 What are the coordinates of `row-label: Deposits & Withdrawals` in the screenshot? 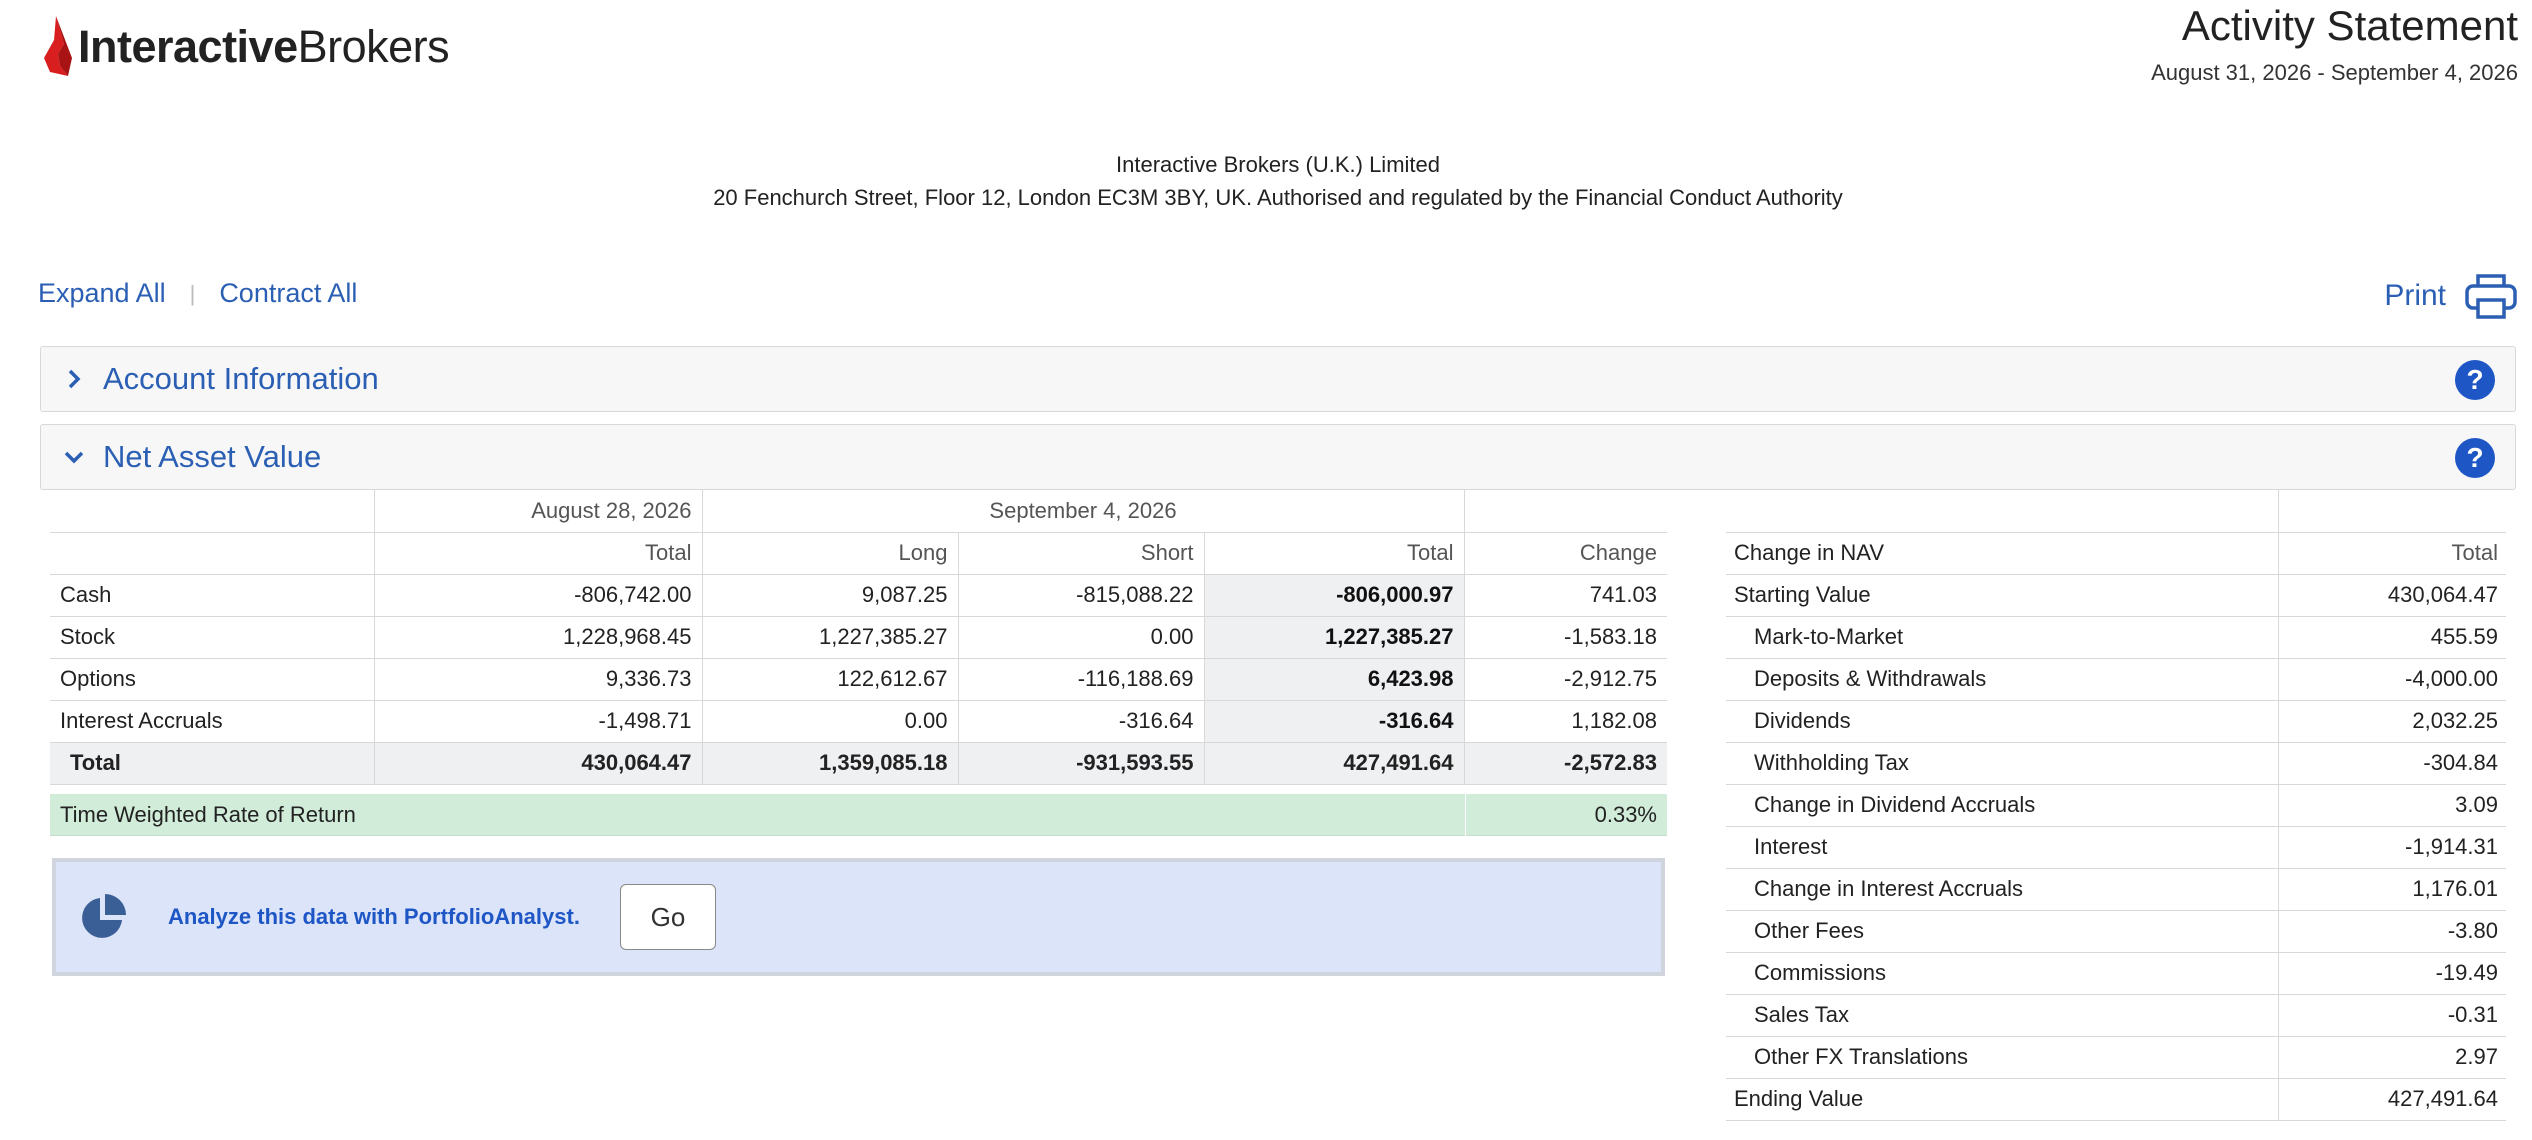 It's located at (2002, 679).